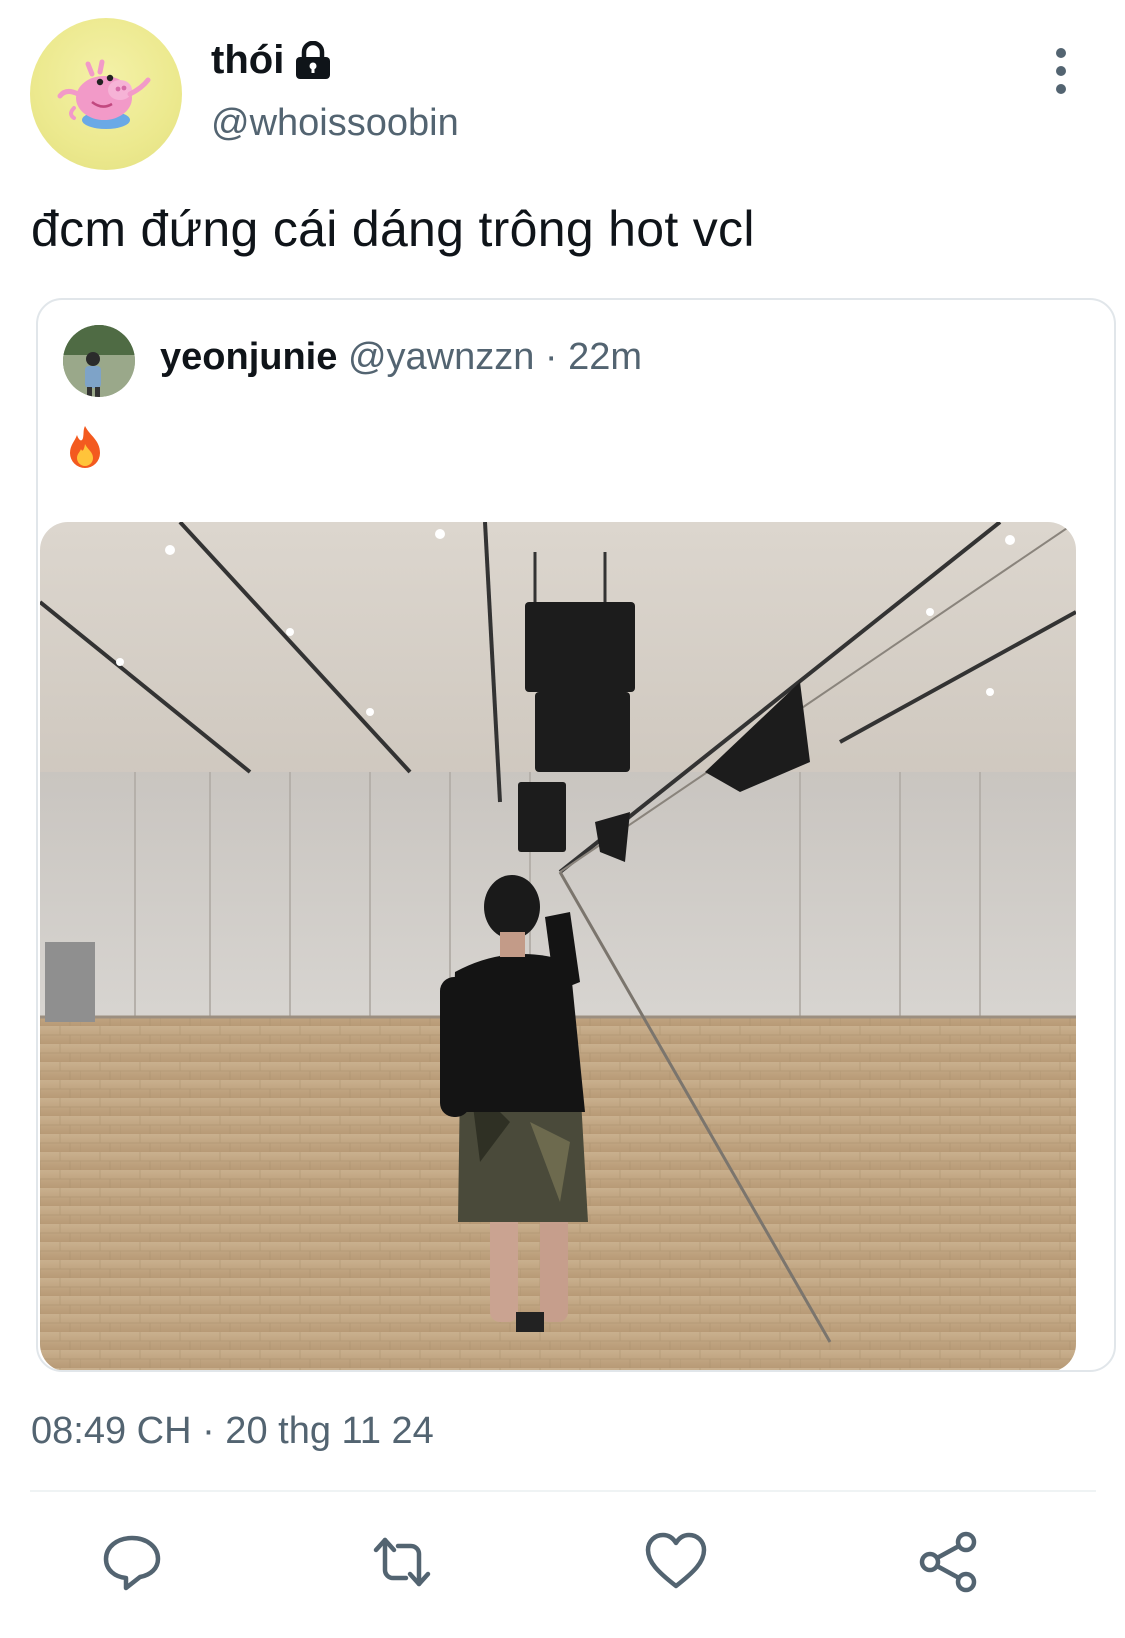 This screenshot has width=1125, height=1638. I want to click on author-display-name: thói, so click(271, 60).